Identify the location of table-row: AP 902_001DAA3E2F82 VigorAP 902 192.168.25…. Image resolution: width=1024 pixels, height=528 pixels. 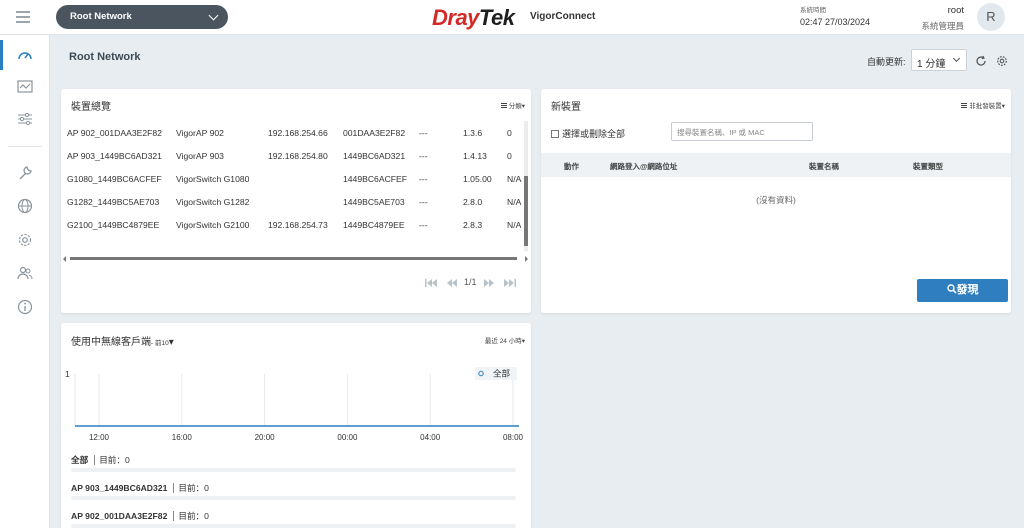
(296, 132).